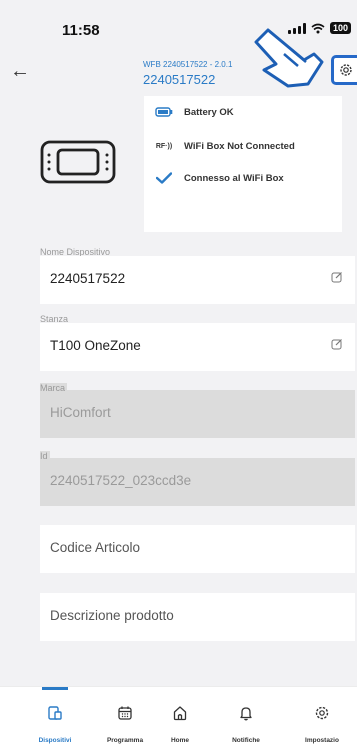  Describe the element at coordinates (239, 146) in the screenshot. I see `wifi-box-status-text: WiFi Box Not Connected` at that location.